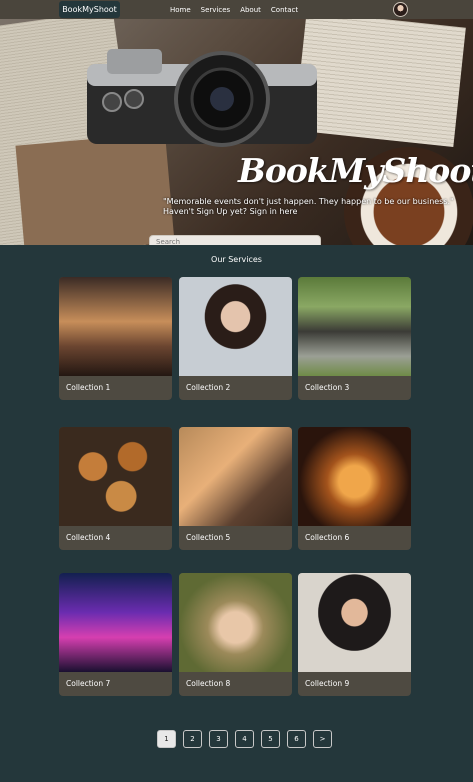 This screenshot has height=782, width=473. Describe the element at coordinates (308, 212) in the screenshot. I see `signup-prompt-link: Haven't Sign Up yet? Sign in here` at that location.